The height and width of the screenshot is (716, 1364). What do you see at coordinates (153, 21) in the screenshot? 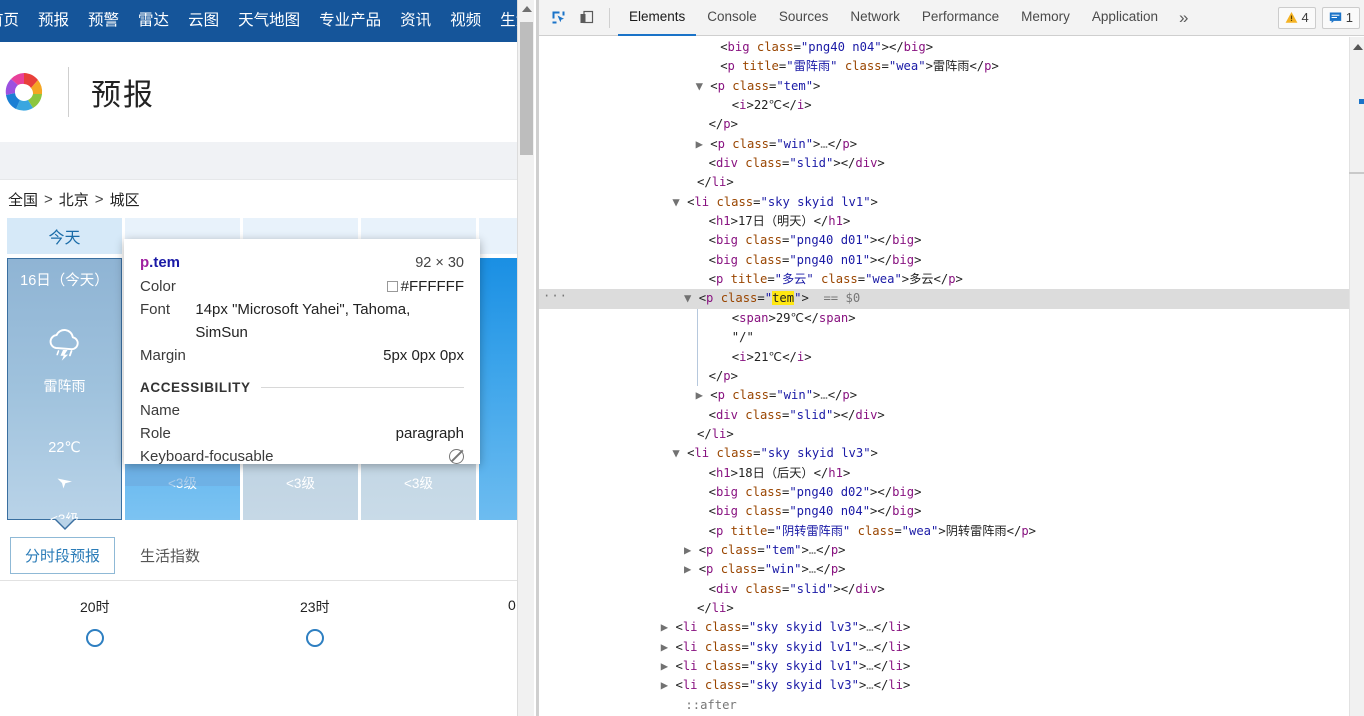
I see `nav-item-3: 雷达` at bounding box center [153, 21].